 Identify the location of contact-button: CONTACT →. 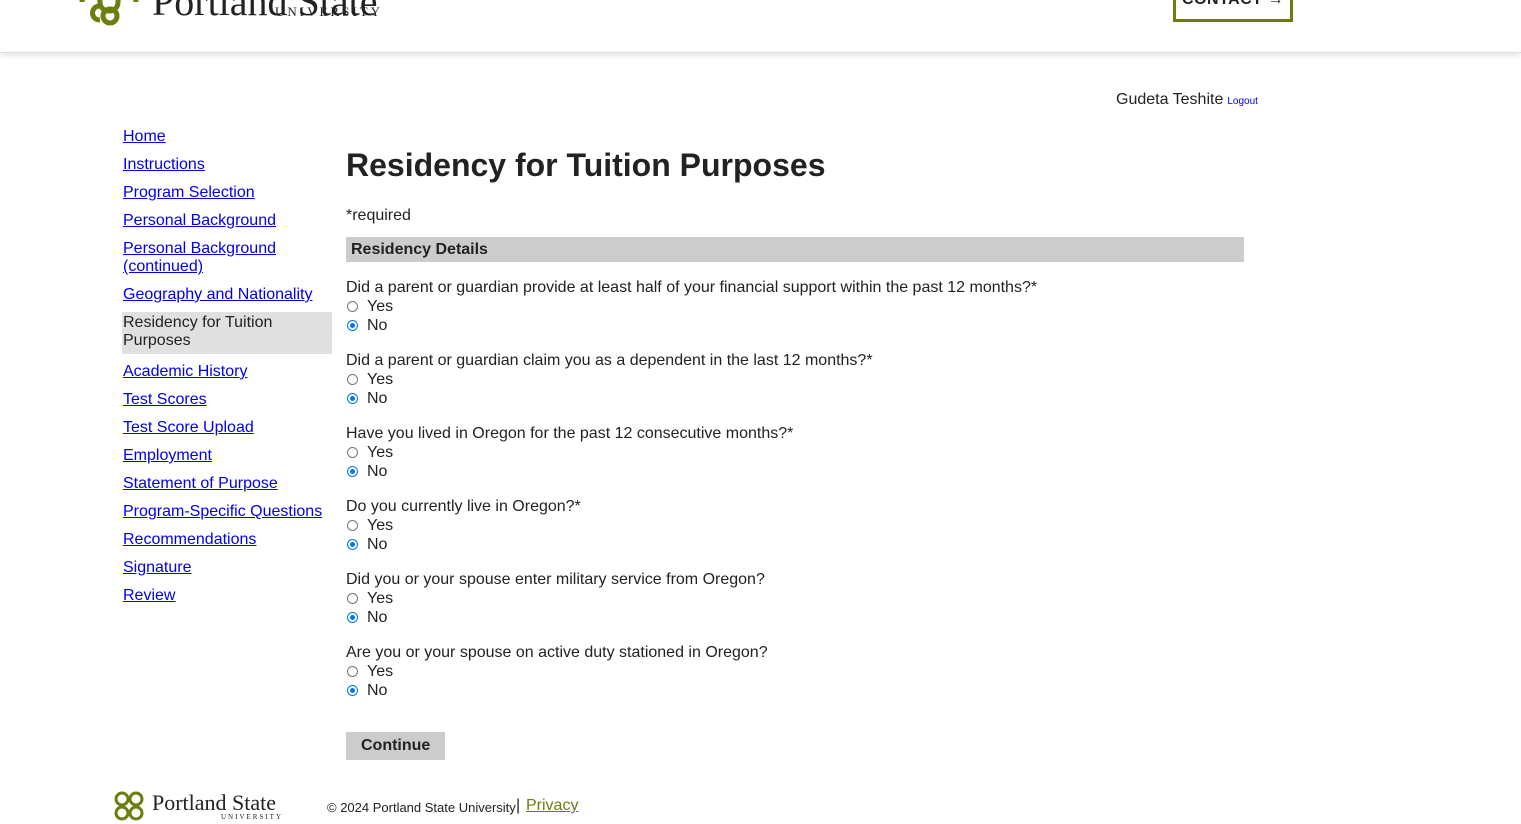
(1233, 11).